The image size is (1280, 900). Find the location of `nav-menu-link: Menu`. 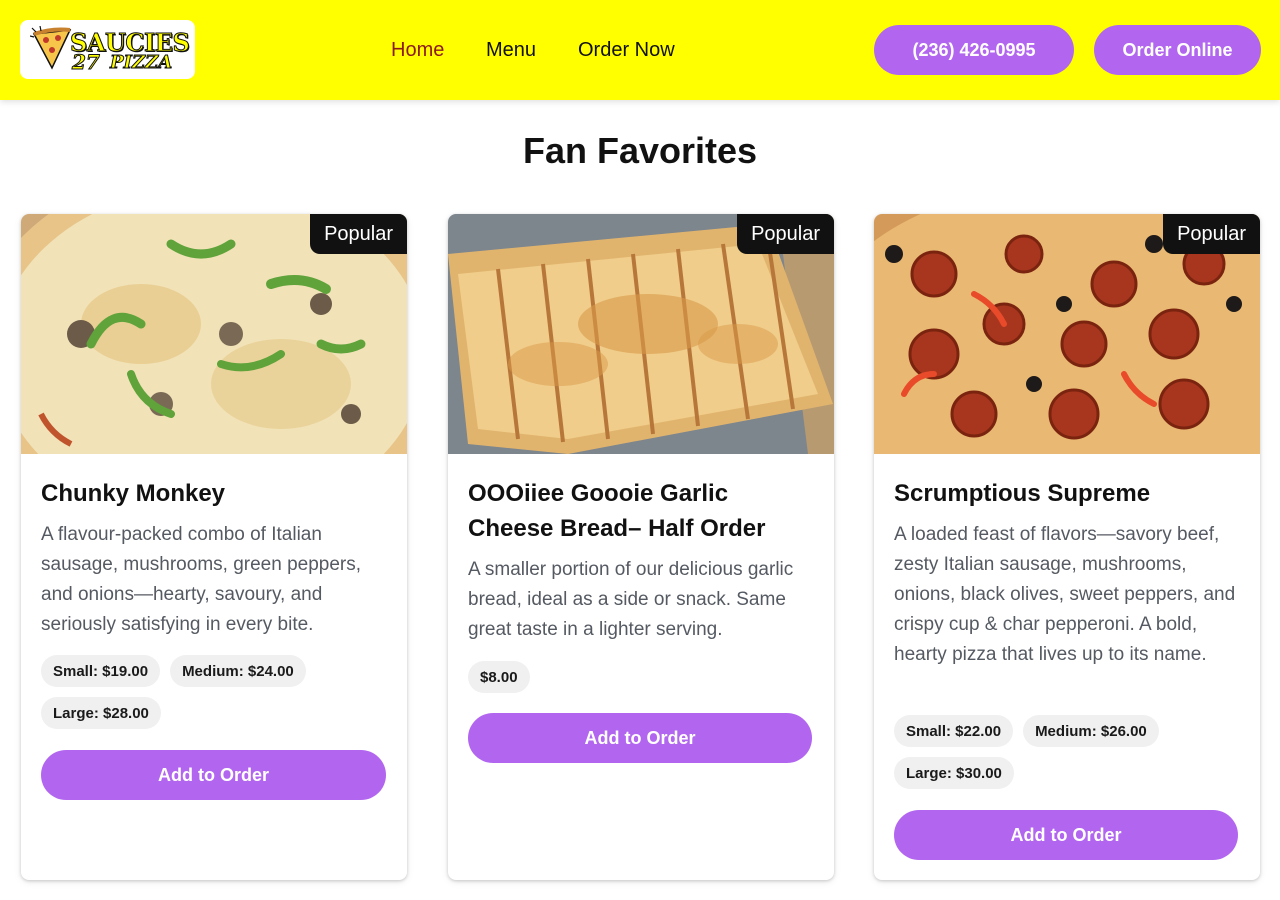

nav-menu-link: Menu is located at coordinates (511, 50).